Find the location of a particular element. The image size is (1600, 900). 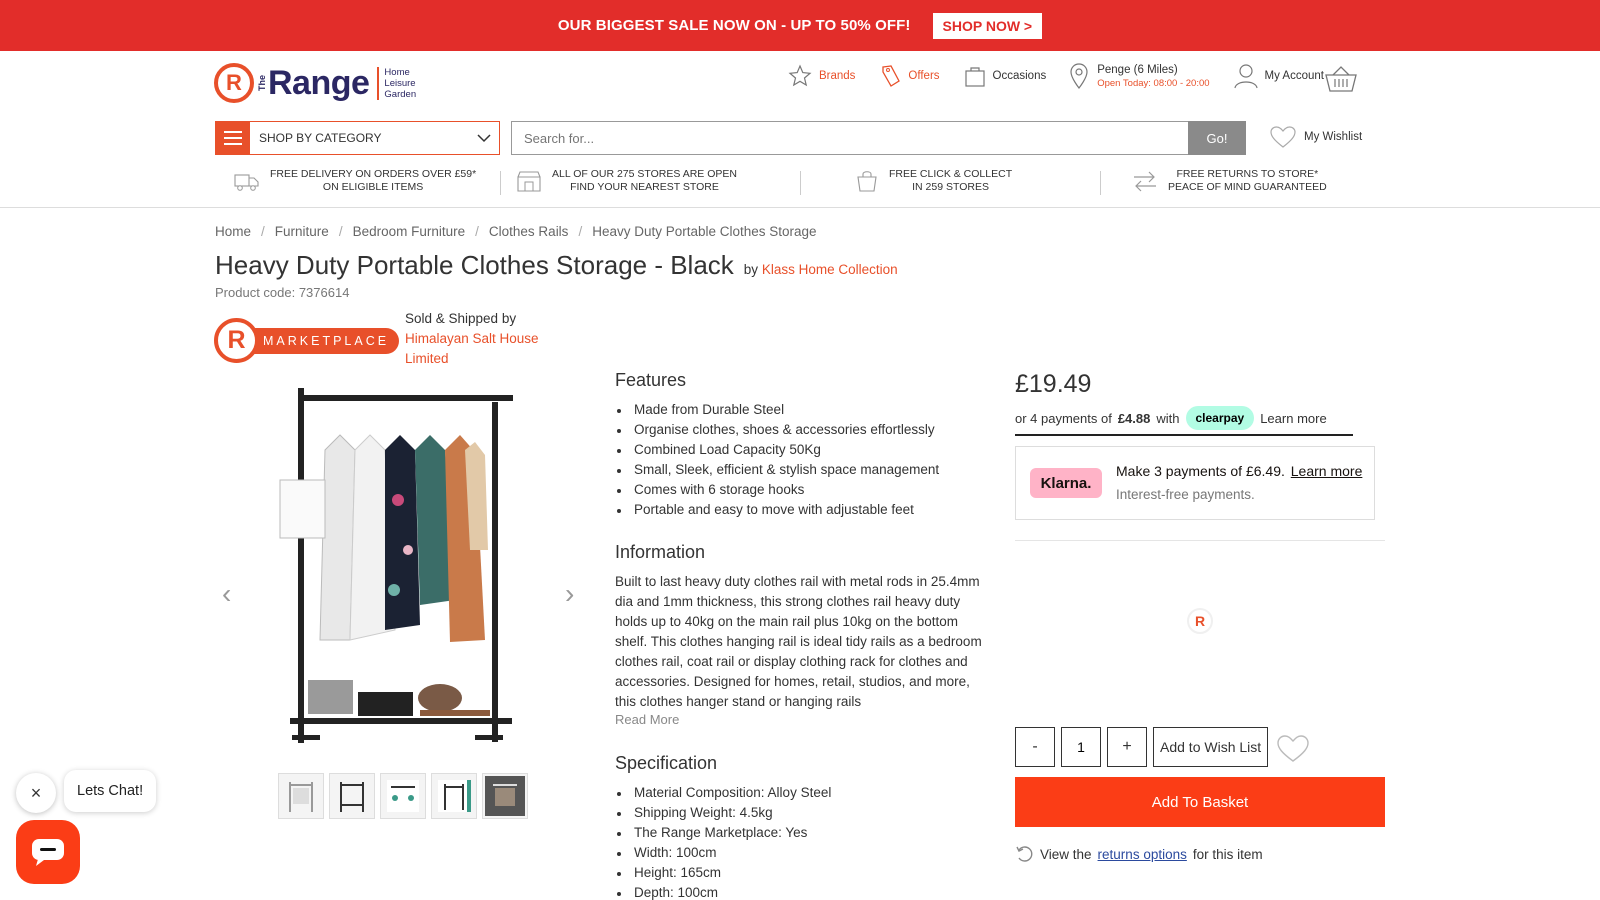

logo-tag-garden: Garden is located at coordinates (400, 94).